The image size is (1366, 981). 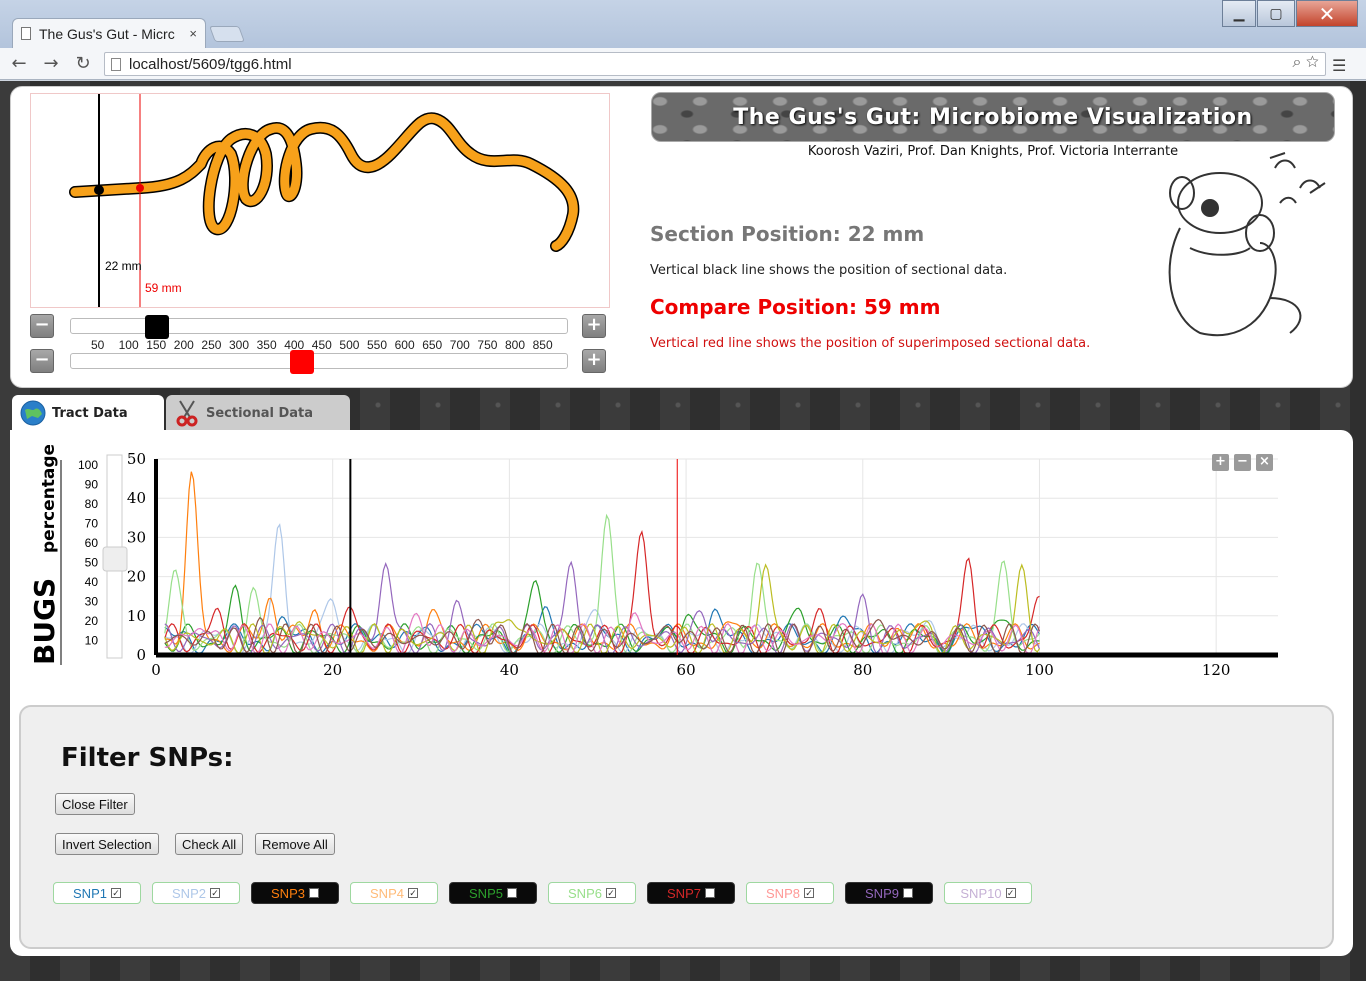 I want to click on chart-collapse-button: −, so click(x=1242, y=462).